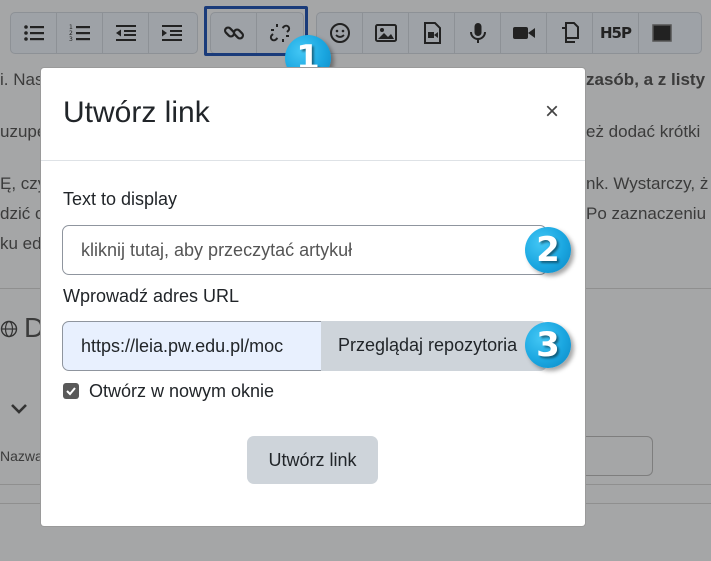  Describe the element at coordinates (120, 199) in the screenshot. I see `text-to-display-label: Text to display` at that location.